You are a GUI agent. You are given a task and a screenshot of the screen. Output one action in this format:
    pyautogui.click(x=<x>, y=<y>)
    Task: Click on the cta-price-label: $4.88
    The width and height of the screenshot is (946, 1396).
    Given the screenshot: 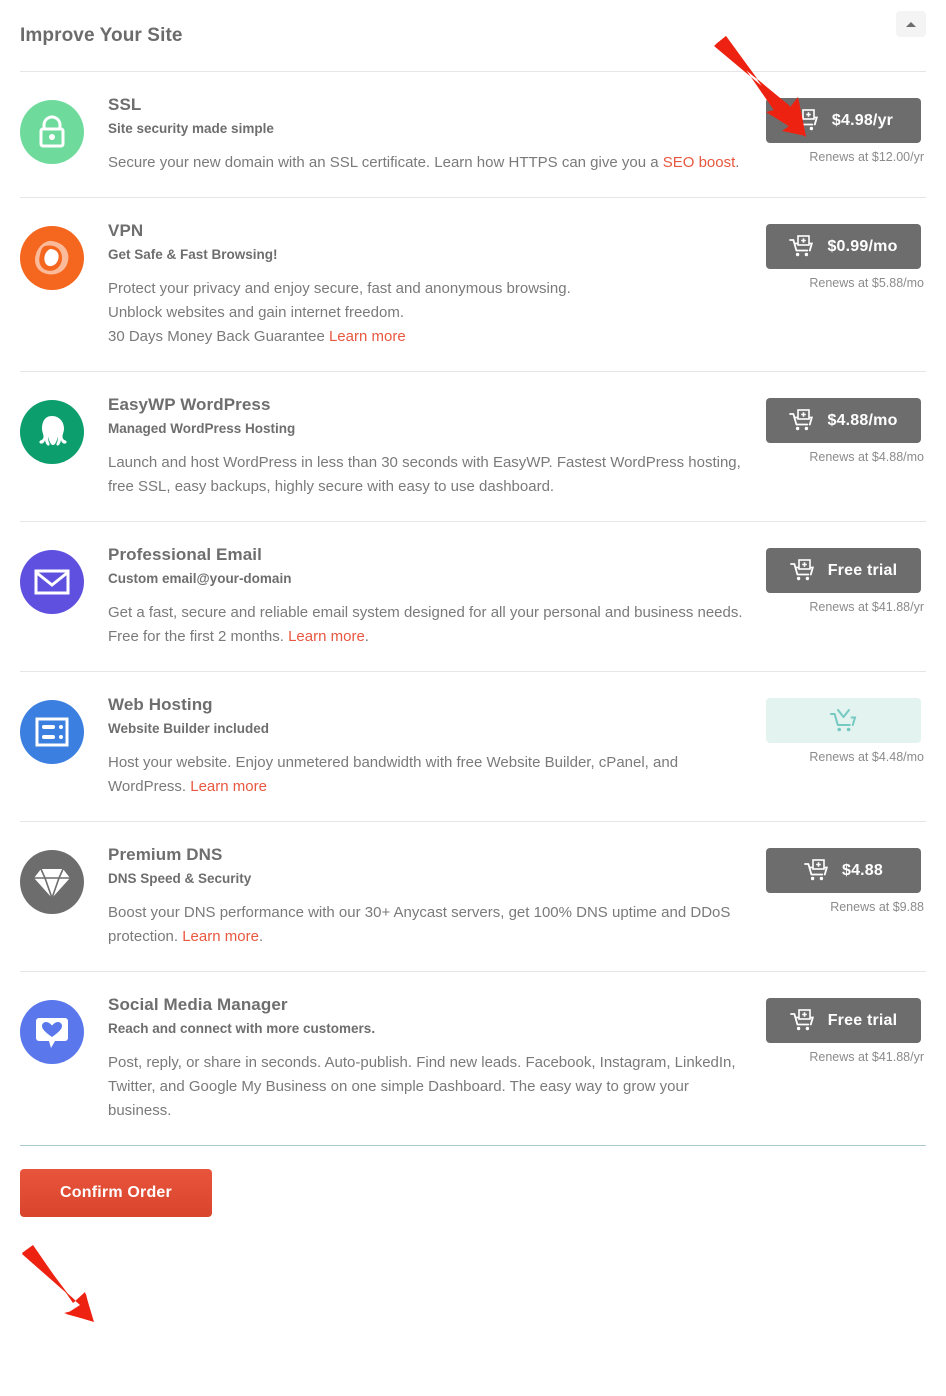 What is the action you would take?
    pyautogui.click(x=862, y=870)
    